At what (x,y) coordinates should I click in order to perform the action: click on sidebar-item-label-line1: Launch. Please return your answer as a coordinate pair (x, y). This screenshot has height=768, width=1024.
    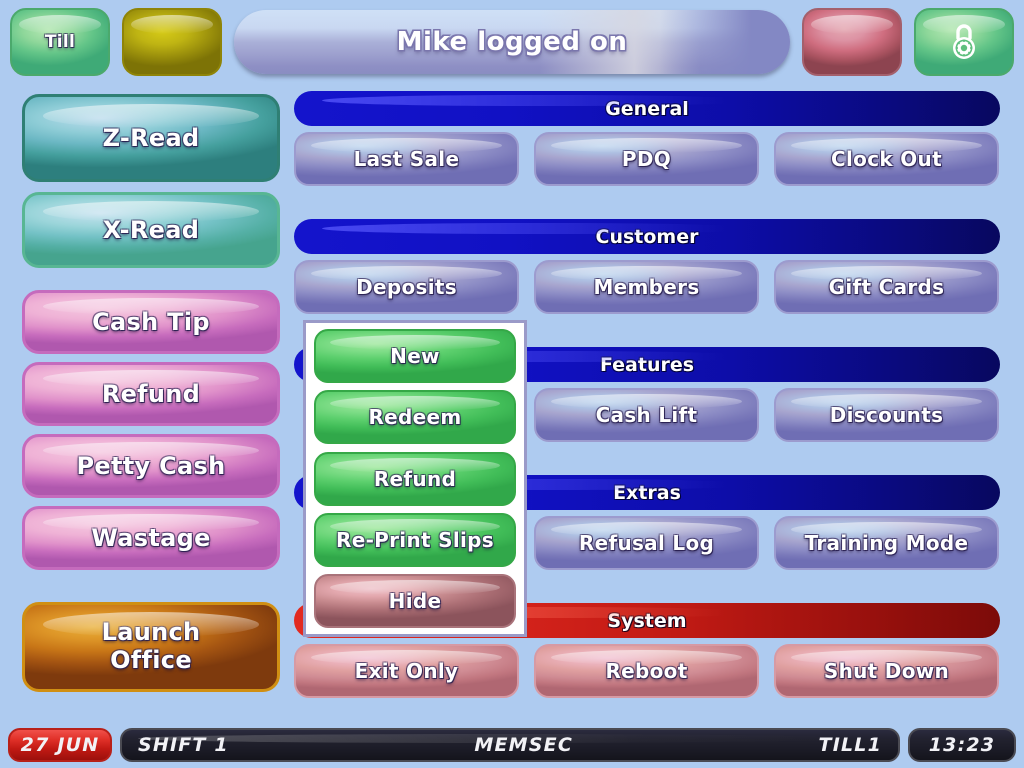
    Looking at the image, I should click on (151, 632).